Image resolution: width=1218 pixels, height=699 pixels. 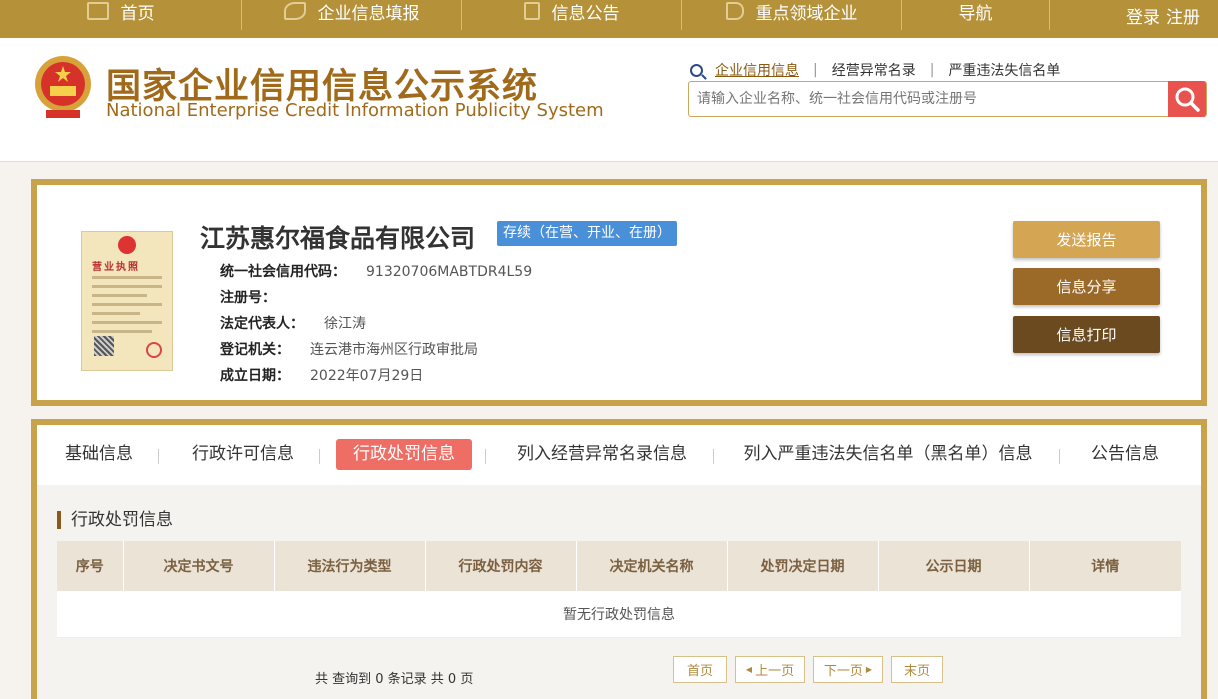 What do you see at coordinates (888, 454) in the screenshot?
I see `tab-blacklist: 列入严重违法失信名单（黑名单）信息` at bounding box center [888, 454].